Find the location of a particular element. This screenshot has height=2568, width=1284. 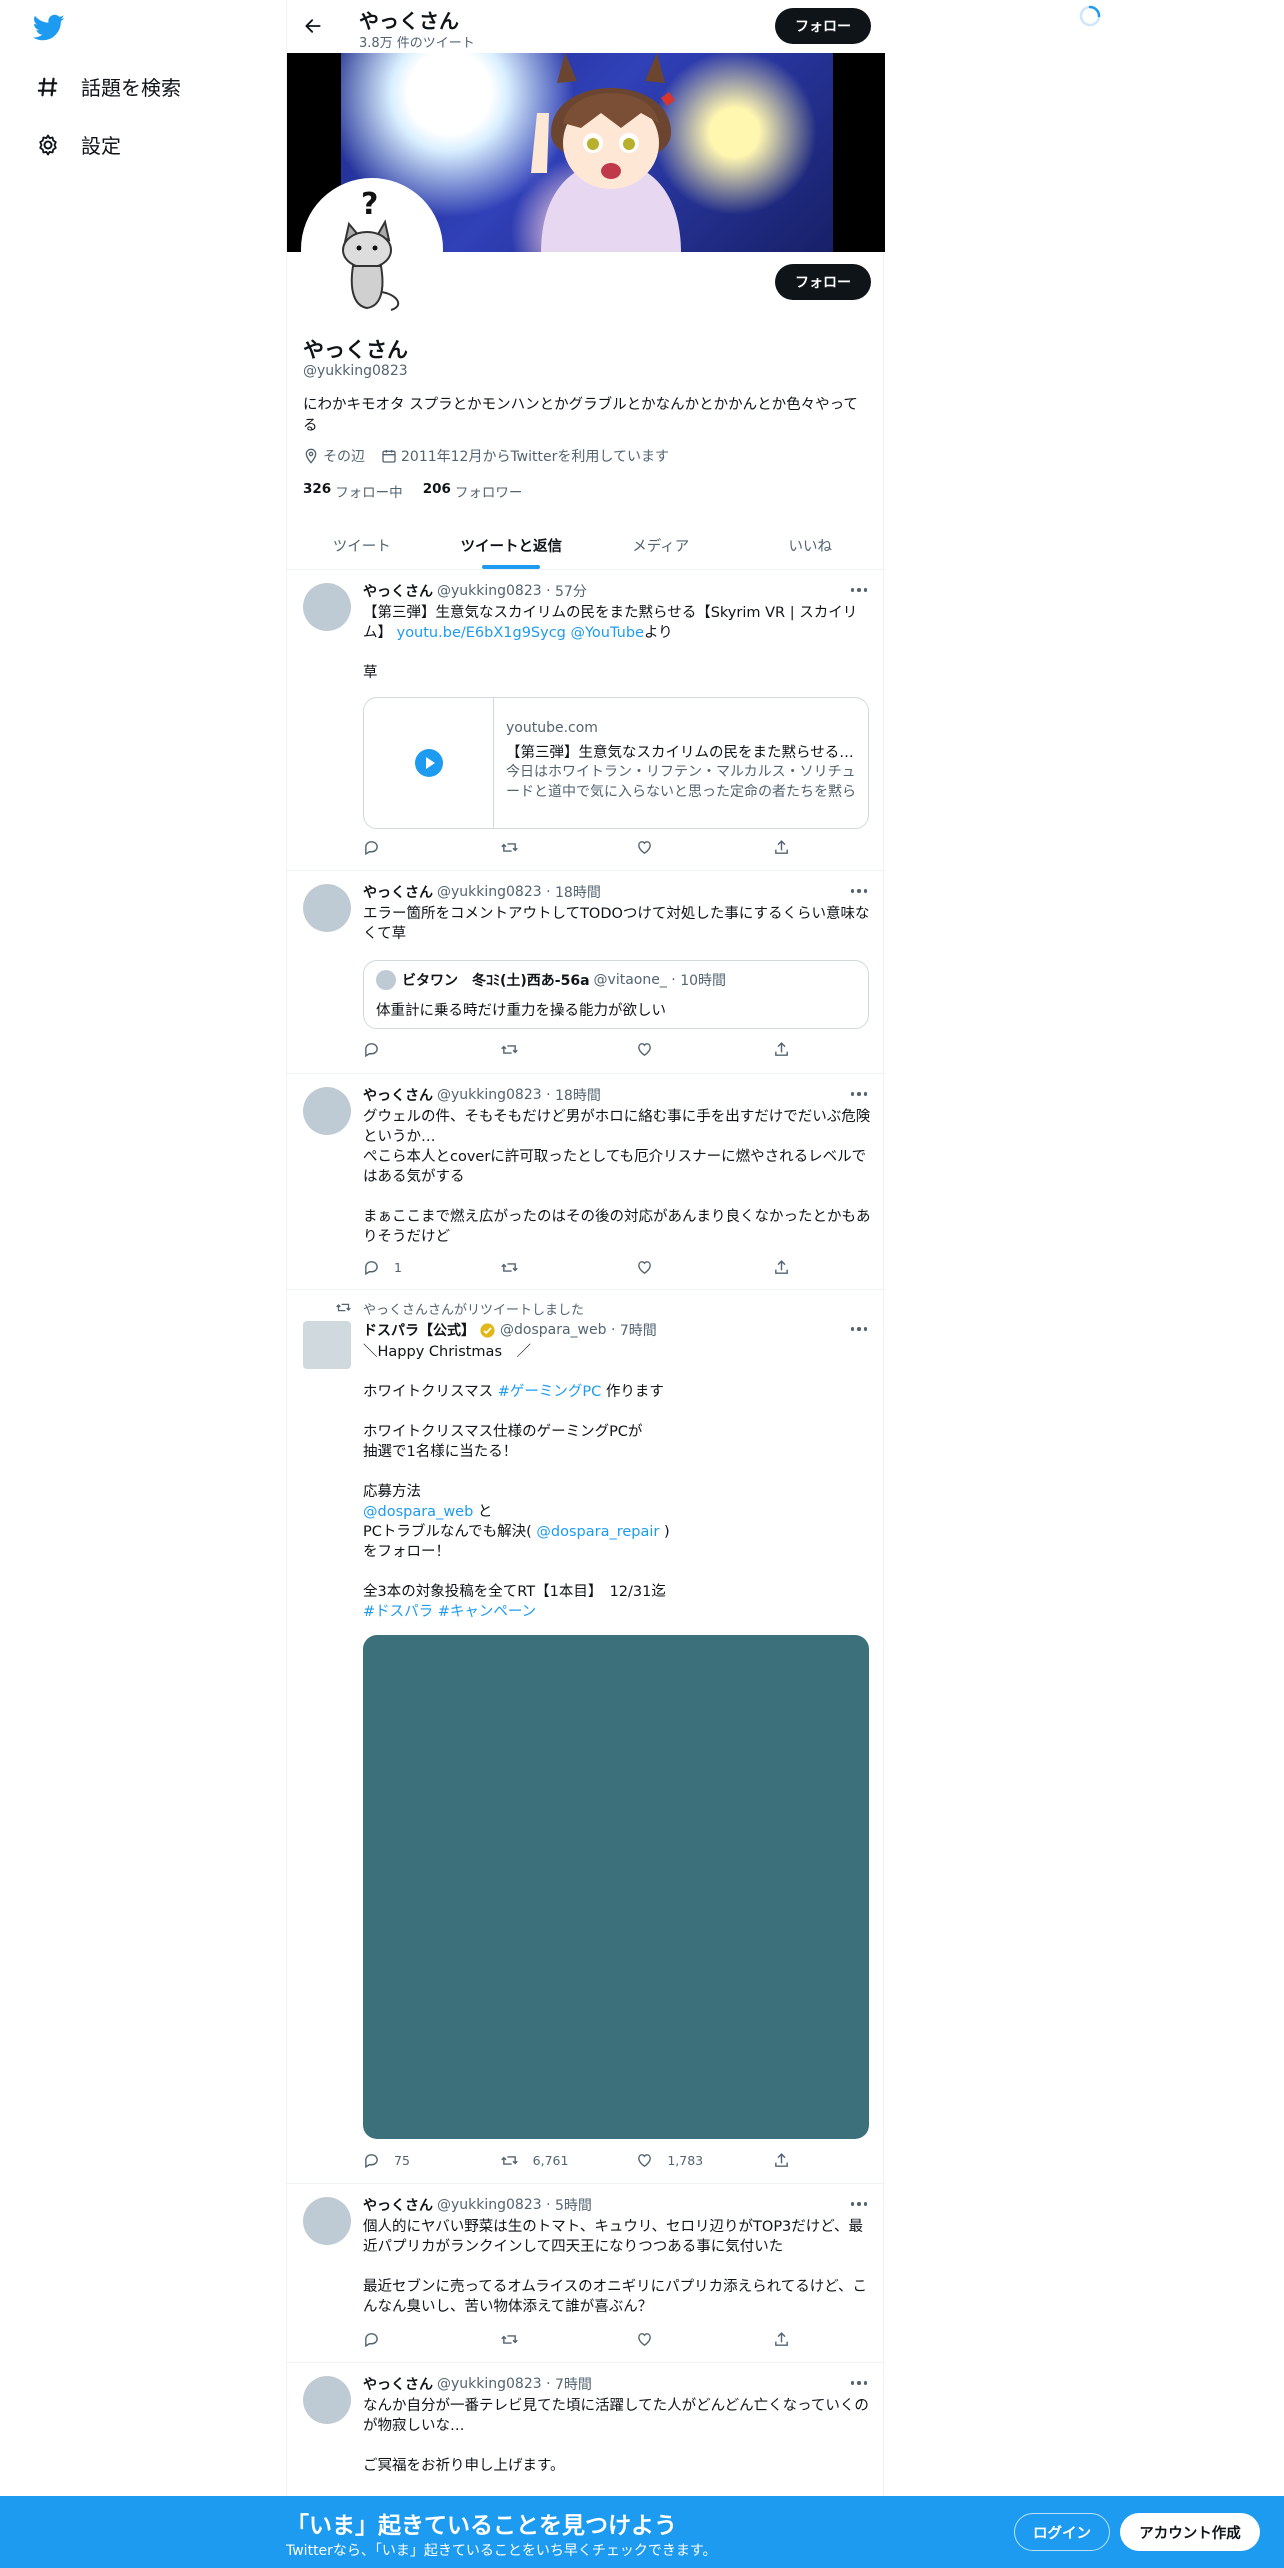

back-arrow-icon is located at coordinates (313, 26).